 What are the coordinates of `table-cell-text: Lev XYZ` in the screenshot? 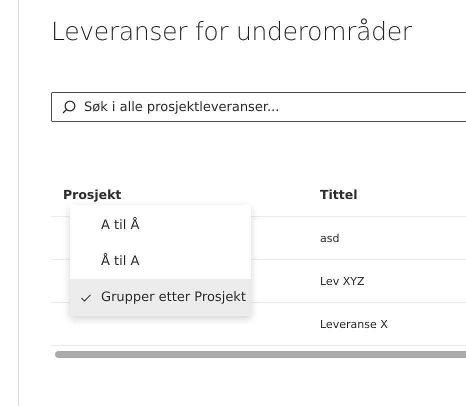 It's located at (342, 281).